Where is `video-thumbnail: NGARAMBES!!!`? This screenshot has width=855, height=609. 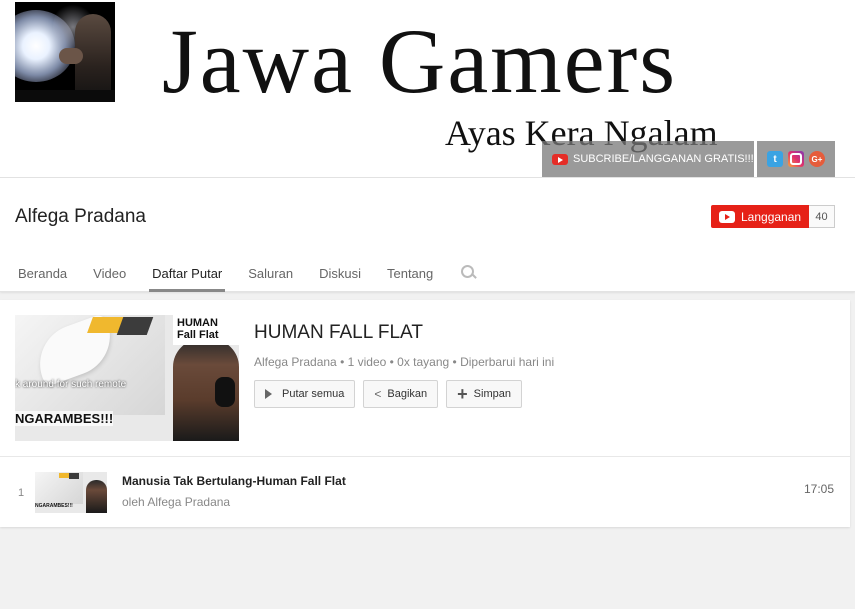
video-thumbnail: NGARAMBES!!! is located at coordinates (71, 492).